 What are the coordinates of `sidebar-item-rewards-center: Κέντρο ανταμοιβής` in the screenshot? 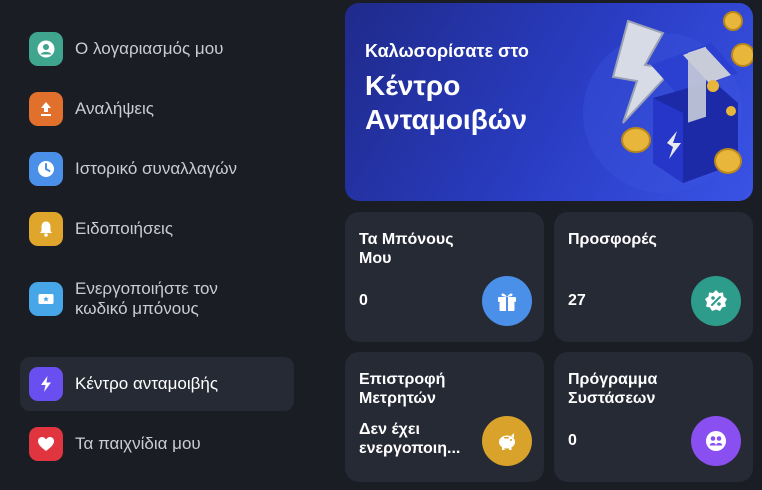 It's located at (157, 384).